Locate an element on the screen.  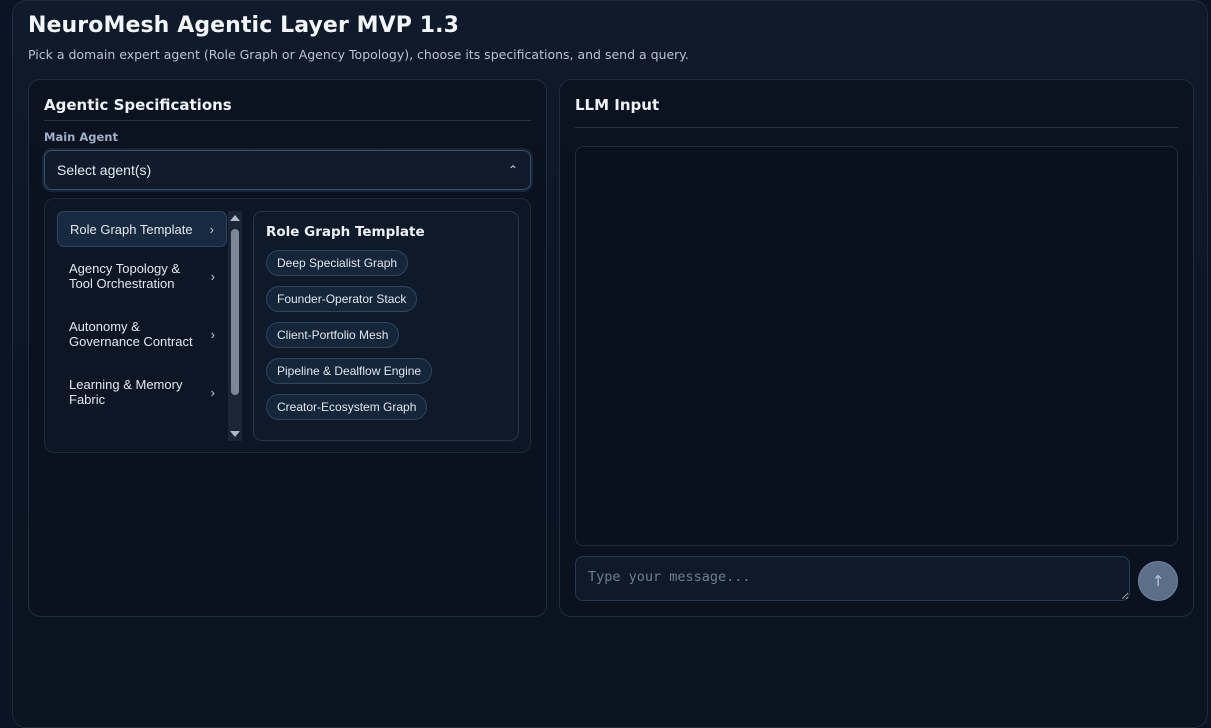
main-agent-label: Main Agent is located at coordinates (81, 137).